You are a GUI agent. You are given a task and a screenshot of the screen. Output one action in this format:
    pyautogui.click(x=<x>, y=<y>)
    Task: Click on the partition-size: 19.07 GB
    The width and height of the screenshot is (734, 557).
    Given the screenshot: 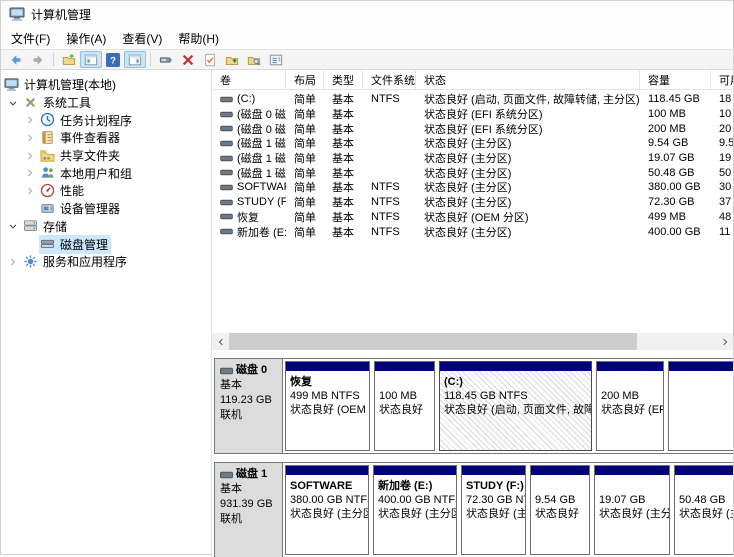 What is the action you would take?
    pyautogui.click(x=622, y=500)
    